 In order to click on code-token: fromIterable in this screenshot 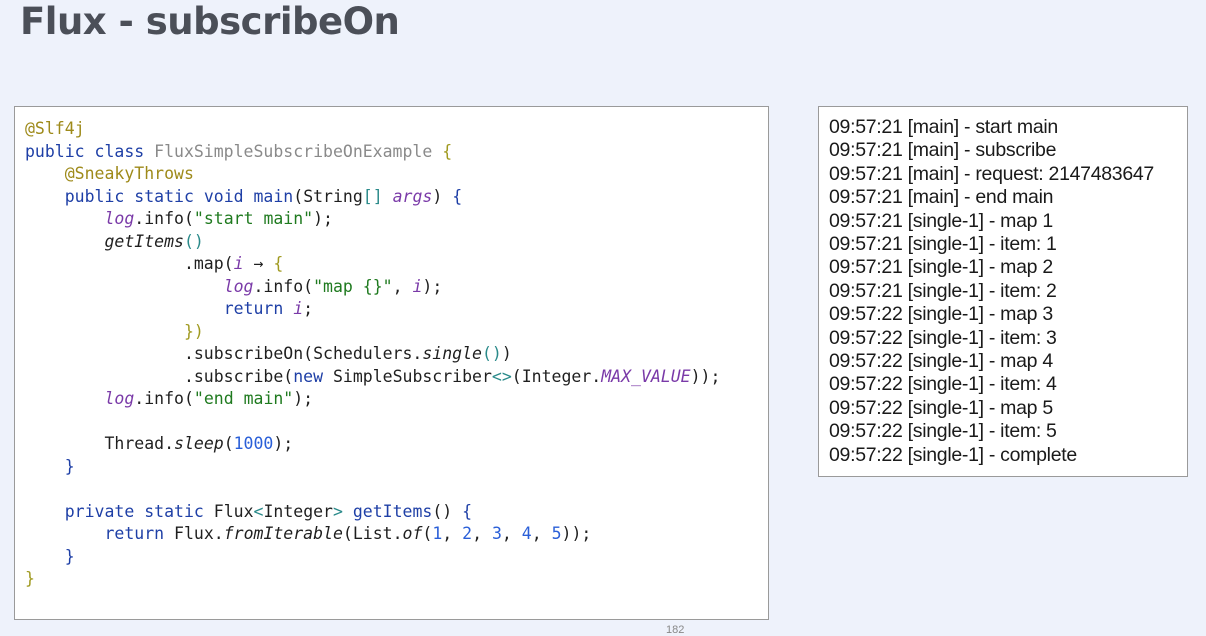, I will do `click(283, 533)`.